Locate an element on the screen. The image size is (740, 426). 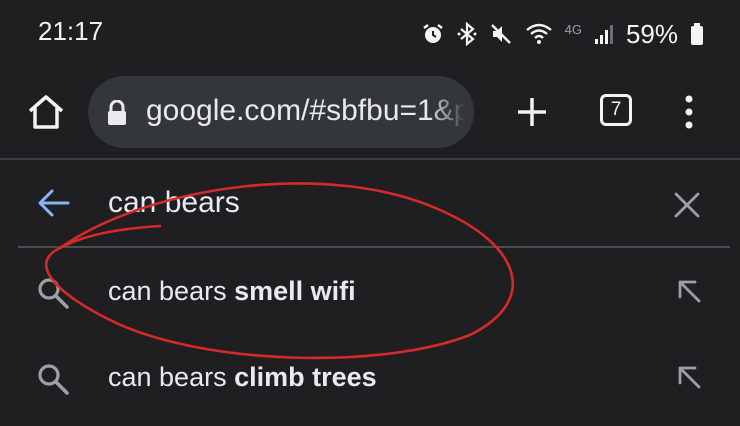
suggestion-text: can bears smell wifi is located at coordinates (232, 291).